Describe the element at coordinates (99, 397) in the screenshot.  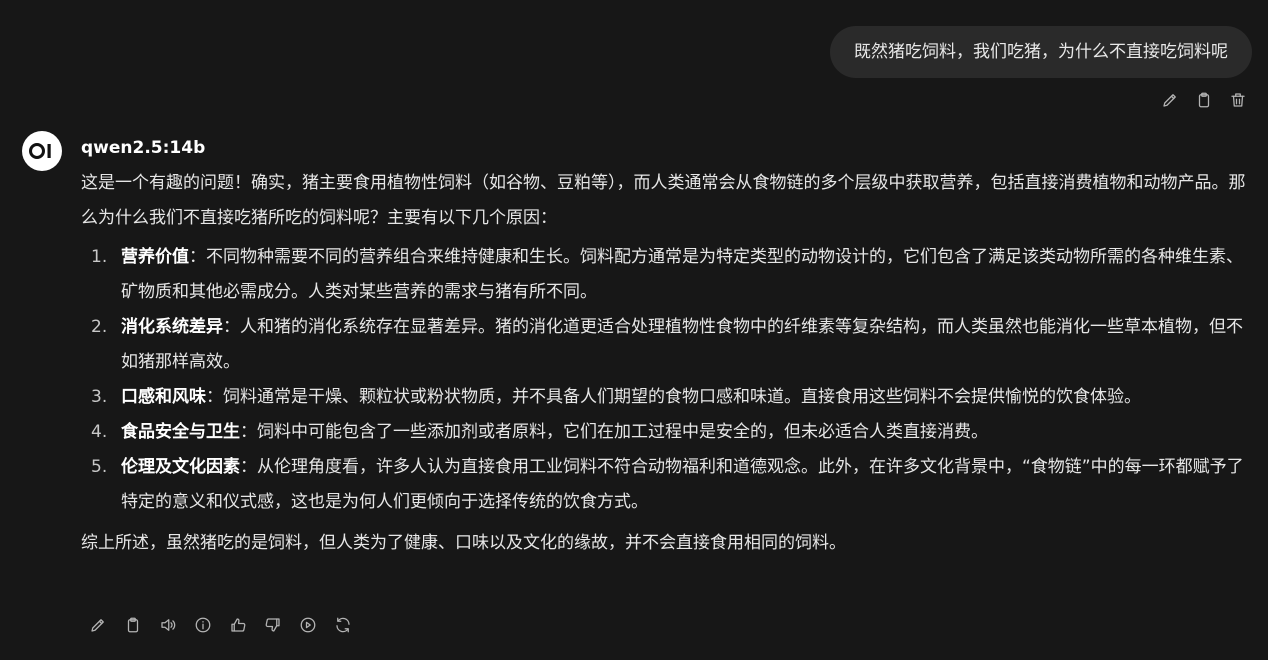
I see `list-number: 3.` at that location.